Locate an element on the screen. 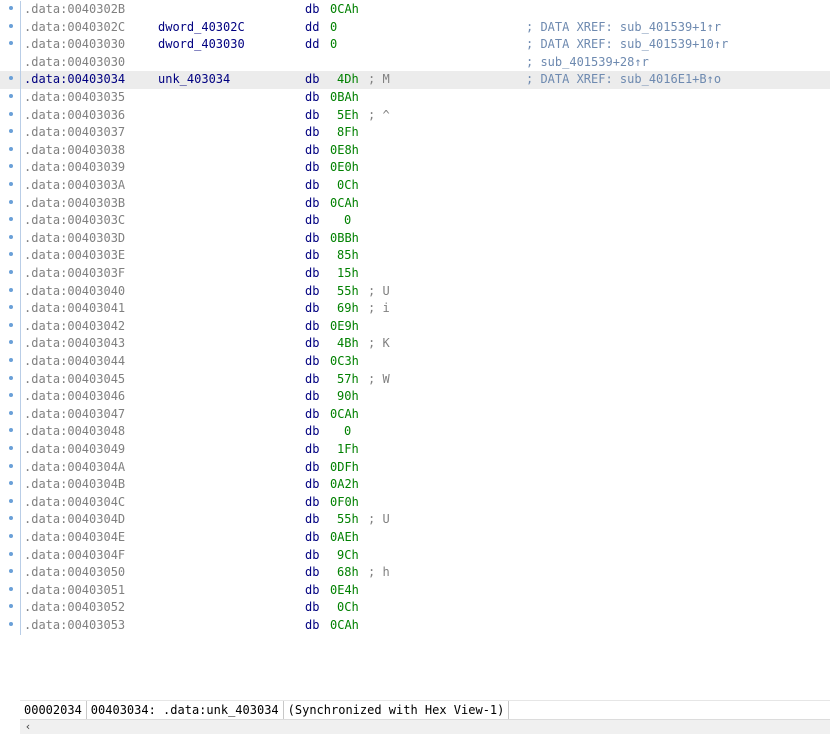 The image size is (830, 734). listing-row: .data:00403051 db 0E4h is located at coordinates (415, 590).